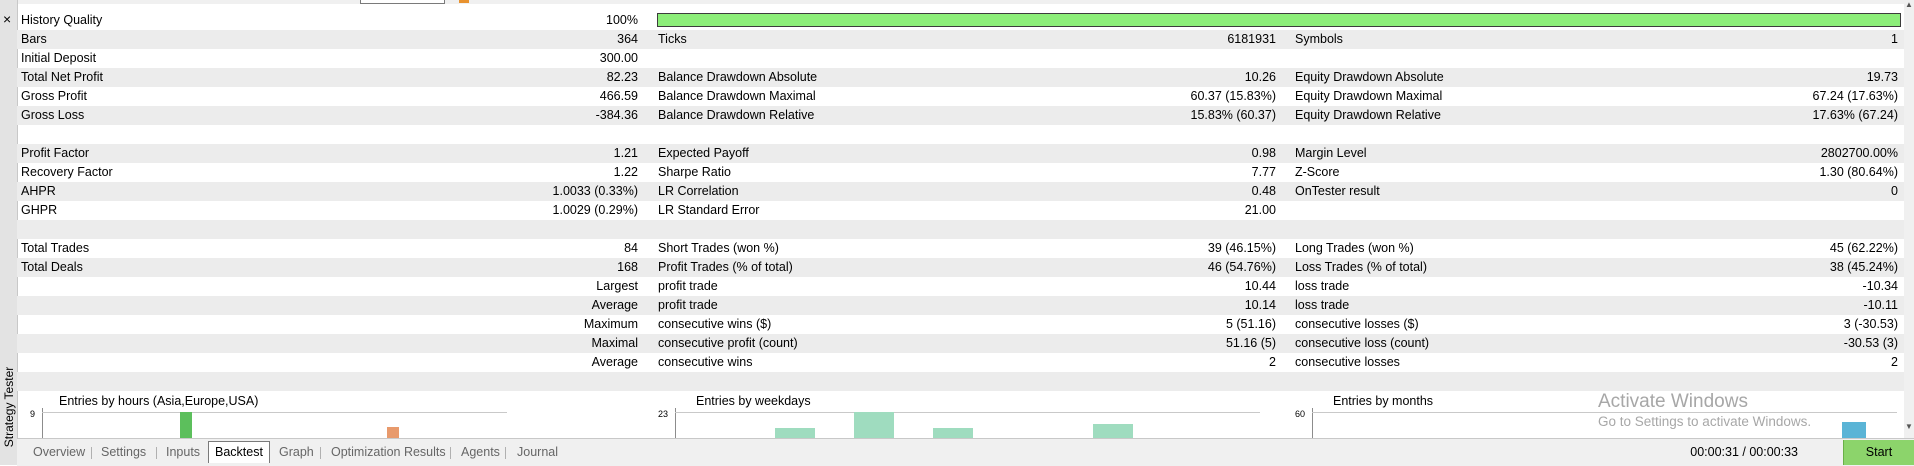 This screenshot has height=466, width=1914. I want to click on tab-optimization-results: Optimization Results, so click(388, 452).